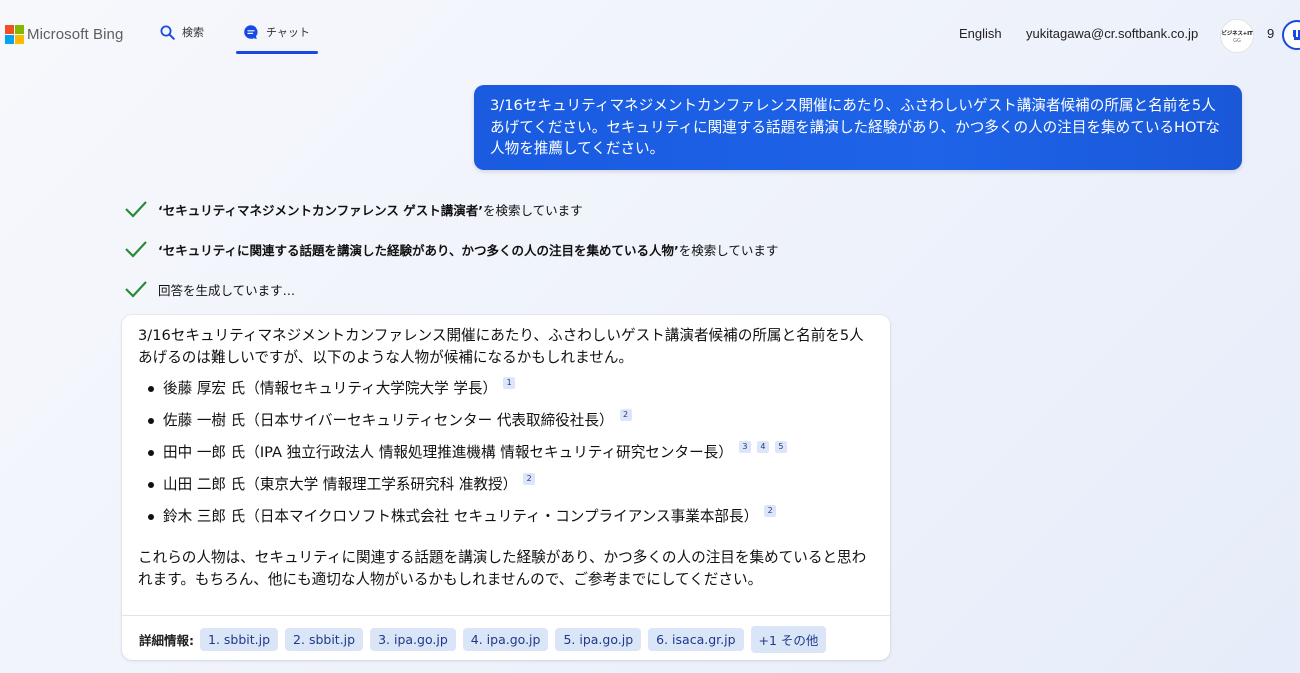 Image resolution: width=1300 pixels, height=673 pixels. I want to click on candidate-text: 山田 二郎 氏（東京大学 情報理工学系研究科 准教授）, so click(340, 484).